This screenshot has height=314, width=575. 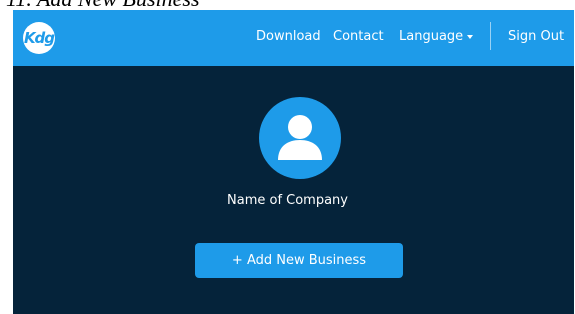 I want to click on user-icon, so click(x=300, y=137).